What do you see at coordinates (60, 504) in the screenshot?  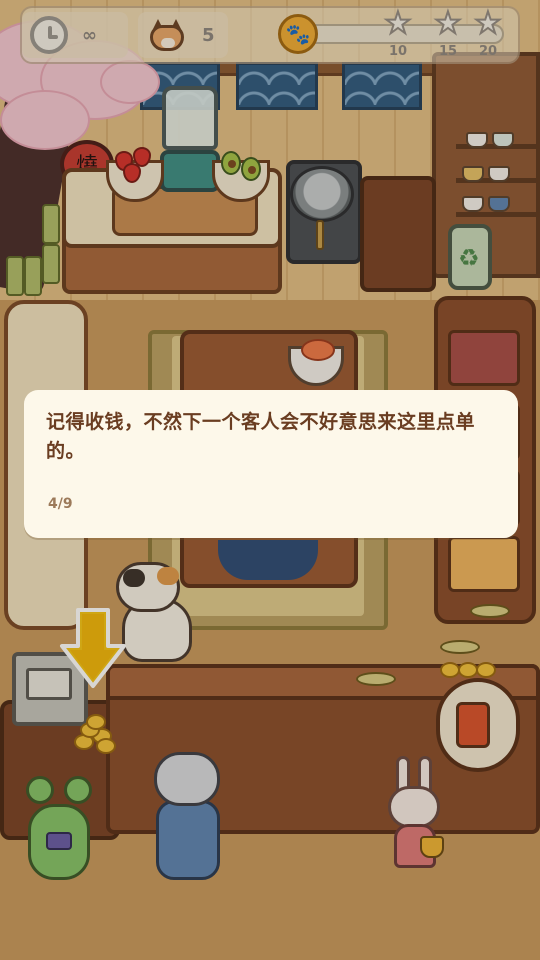 I see `tutorial-step-counter: 4/9` at bounding box center [60, 504].